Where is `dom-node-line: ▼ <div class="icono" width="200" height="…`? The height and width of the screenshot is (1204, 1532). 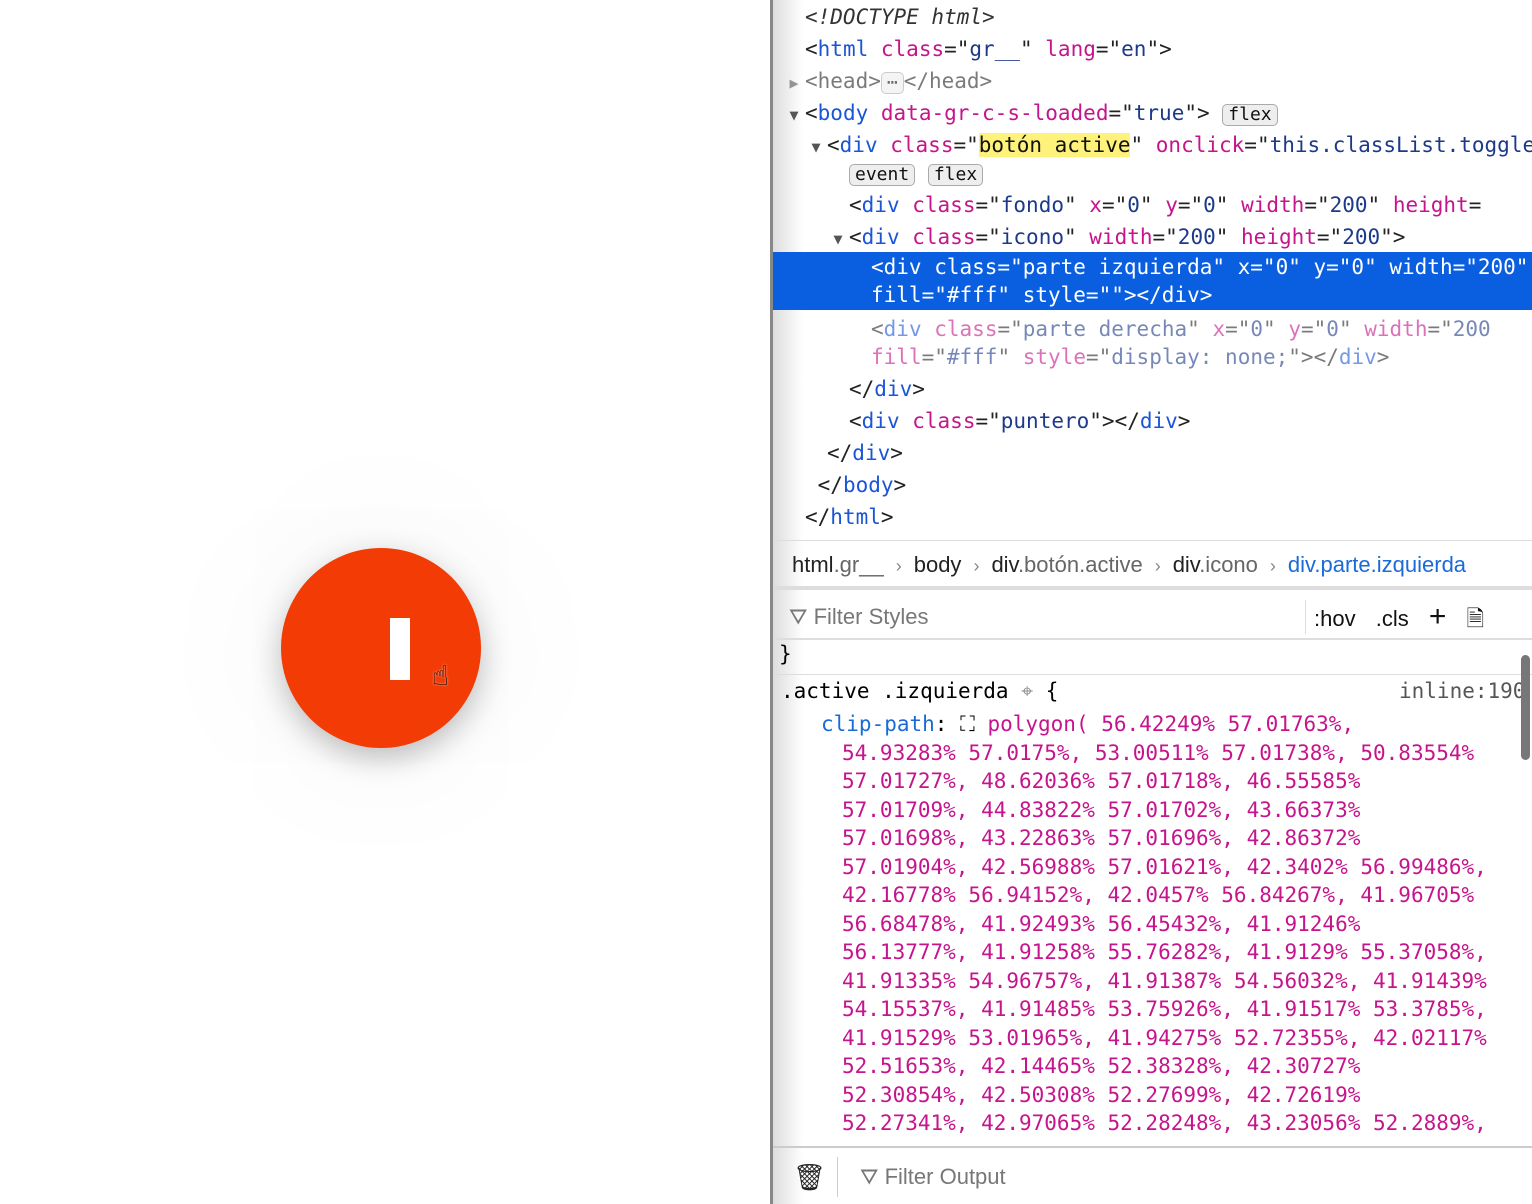 dom-node-line: ▼ <div class="icono" width="200" height="… is located at coordinates (1152, 237).